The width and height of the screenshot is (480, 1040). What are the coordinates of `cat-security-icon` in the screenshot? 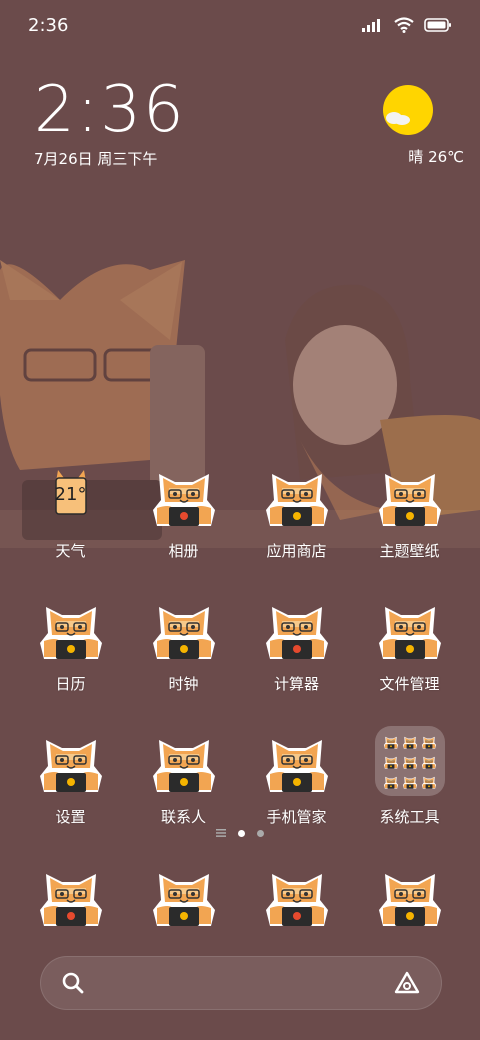 It's located at (297, 761).